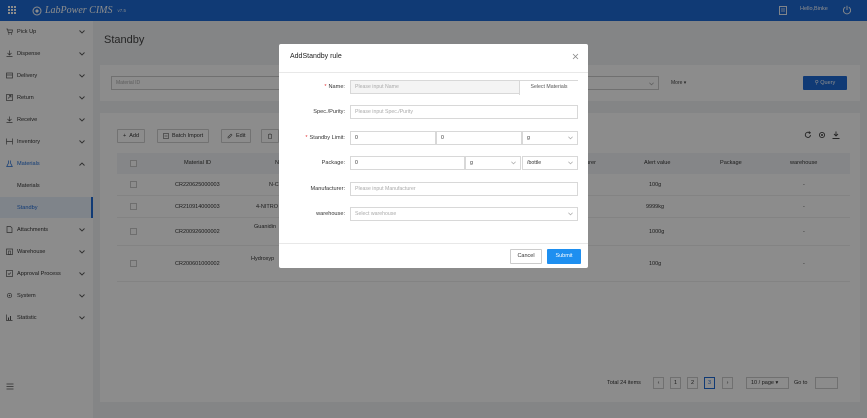 The height and width of the screenshot is (418, 867). Describe the element at coordinates (575, 56) in the screenshot. I see `close-icon` at that location.